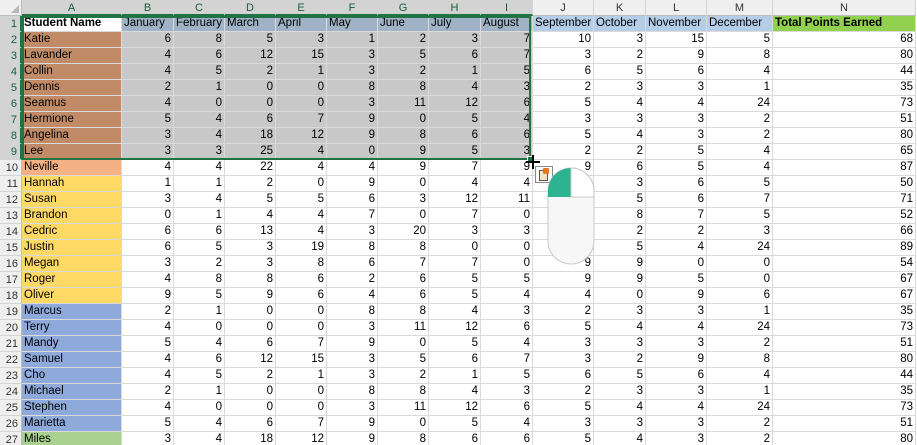  Describe the element at coordinates (11, 232) in the screenshot. I see `row-header-14: 14` at that location.